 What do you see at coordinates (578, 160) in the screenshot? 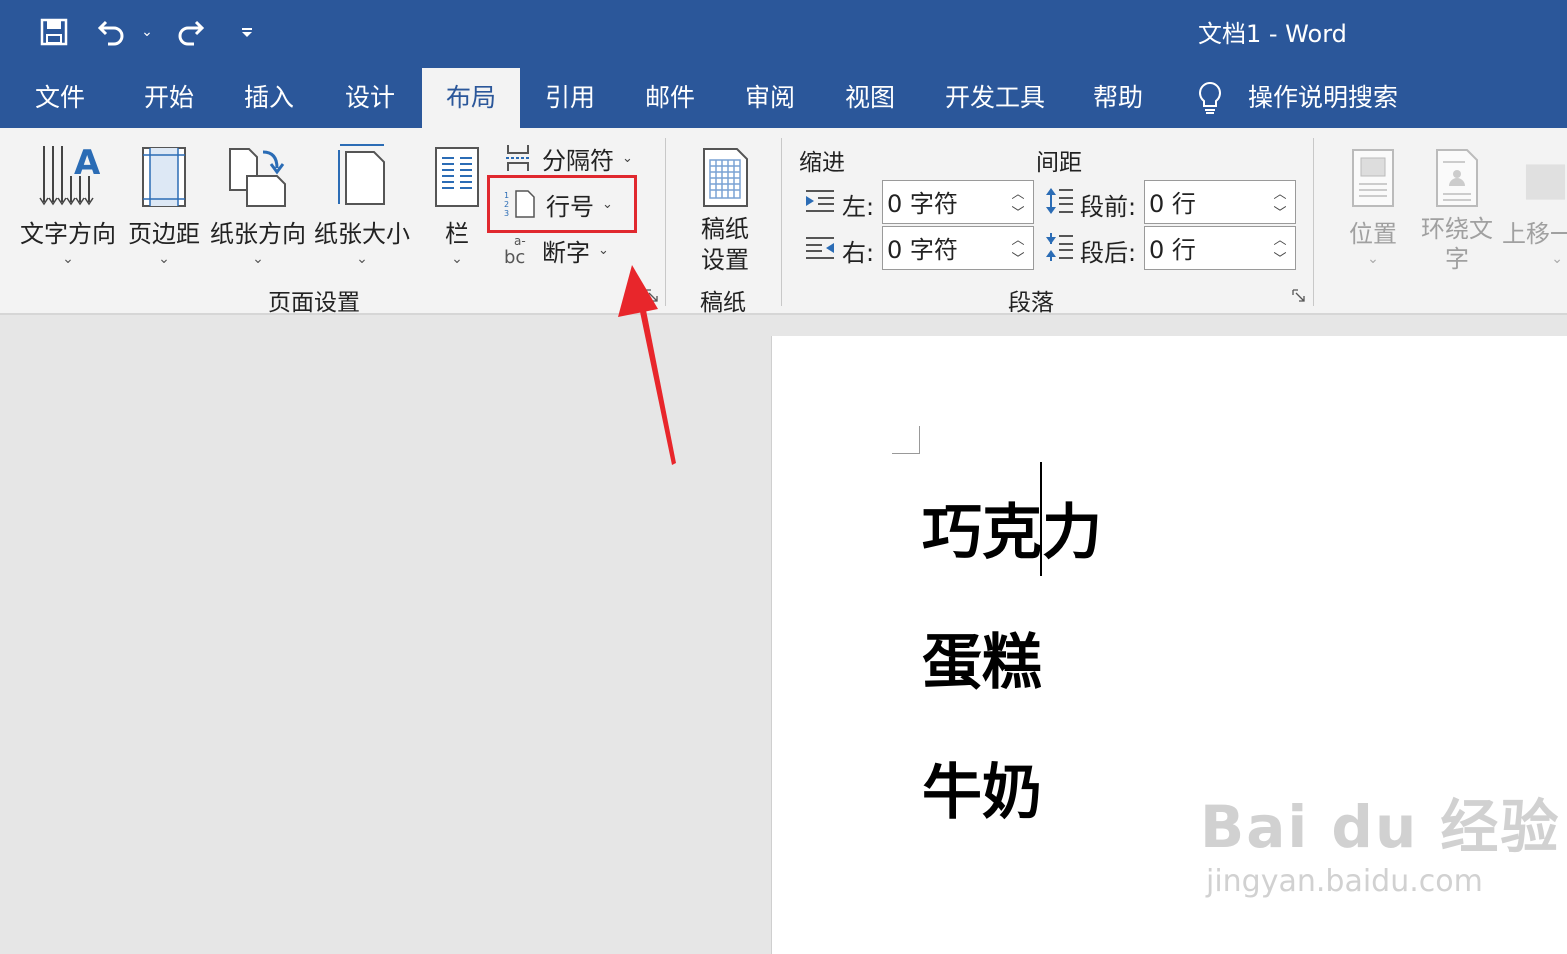
I see `breaks-label: 分隔符` at bounding box center [578, 160].